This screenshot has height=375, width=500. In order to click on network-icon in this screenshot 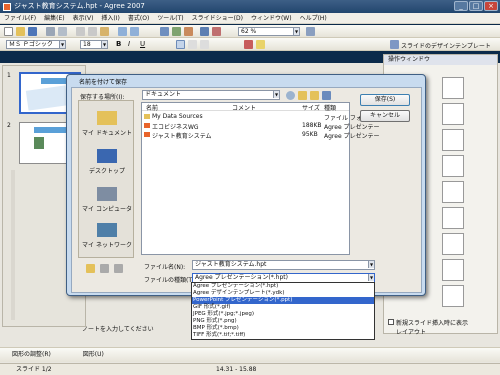, I will do `click(107, 230)`.